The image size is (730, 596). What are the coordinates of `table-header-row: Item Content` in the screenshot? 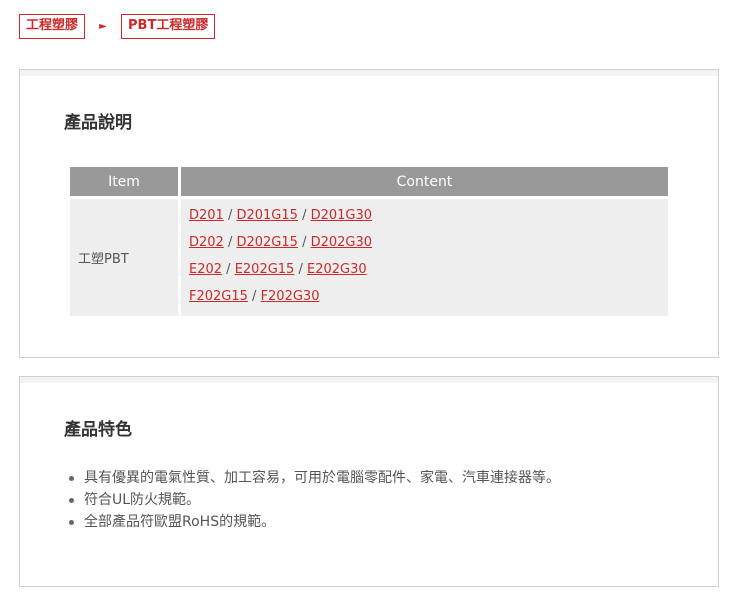 It's located at (369, 181).